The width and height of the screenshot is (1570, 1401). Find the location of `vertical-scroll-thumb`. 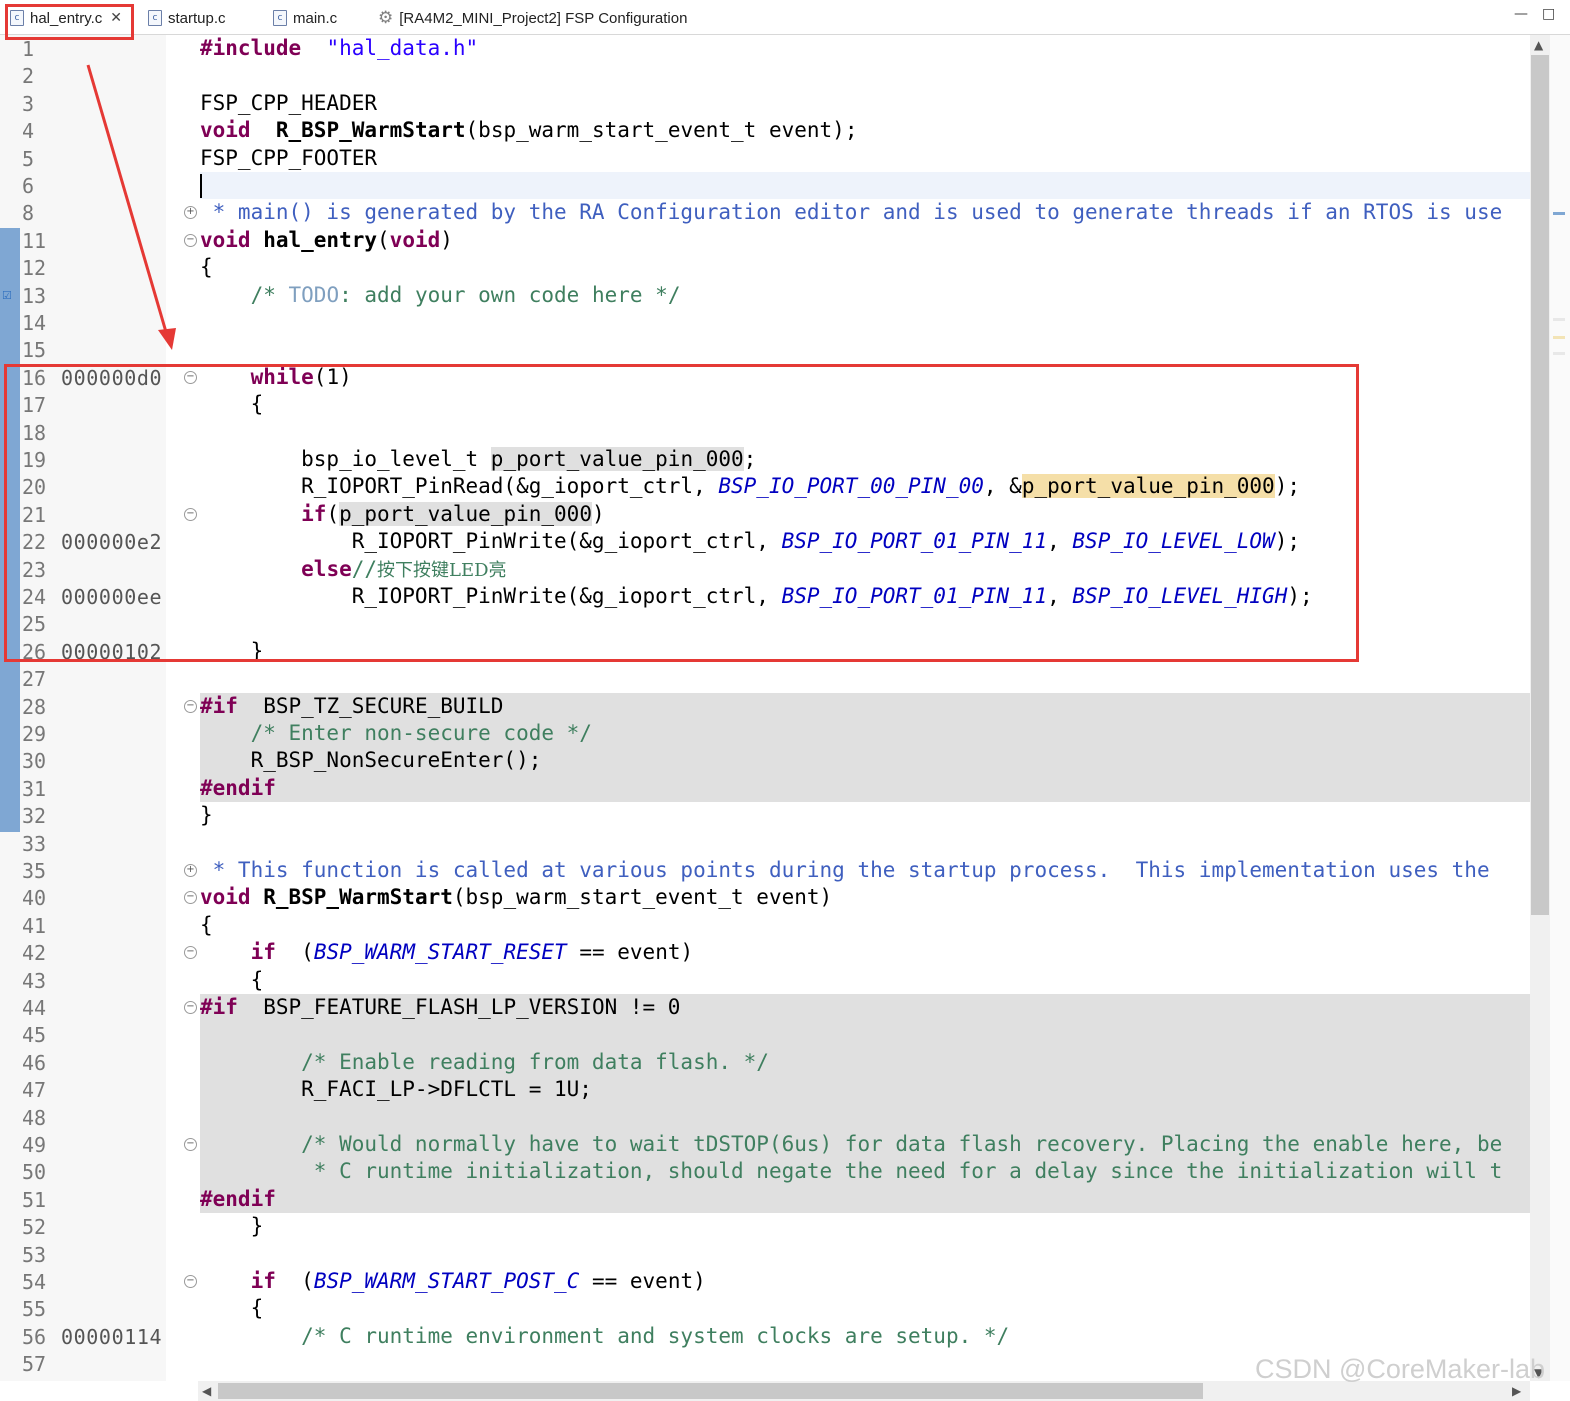

vertical-scroll-thumb is located at coordinates (1540, 485).